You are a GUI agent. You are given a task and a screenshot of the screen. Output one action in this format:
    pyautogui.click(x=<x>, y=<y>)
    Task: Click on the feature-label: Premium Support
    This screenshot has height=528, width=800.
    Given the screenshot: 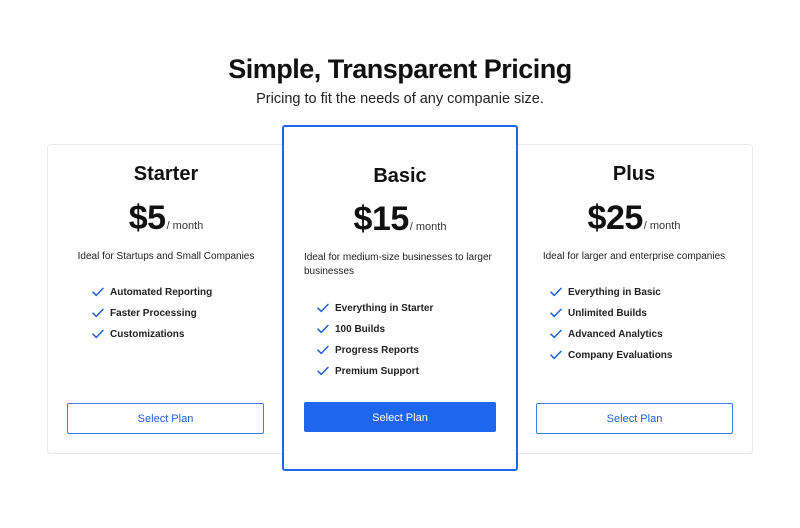 What is the action you would take?
    pyautogui.click(x=377, y=371)
    